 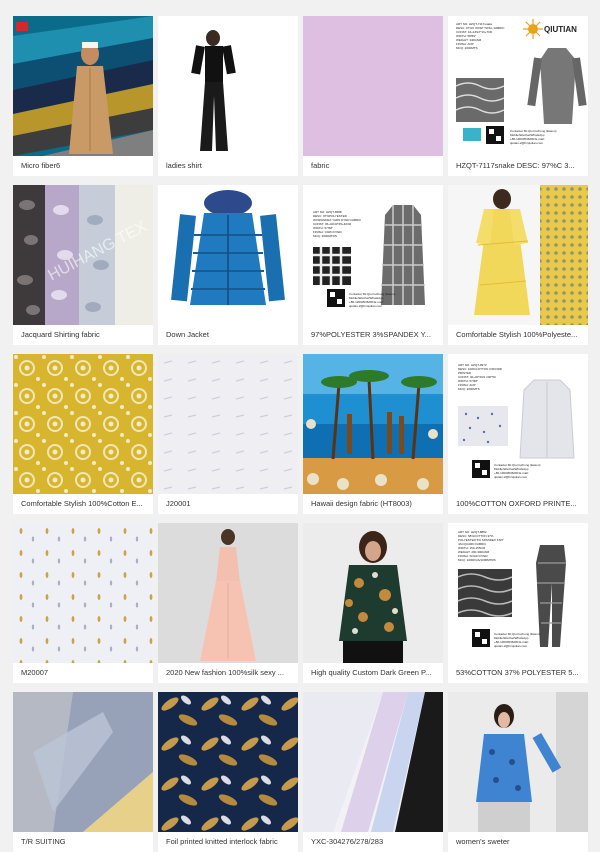 I want to click on product-card: Hawaii design fabric (HT8003), so click(x=373, y=434).